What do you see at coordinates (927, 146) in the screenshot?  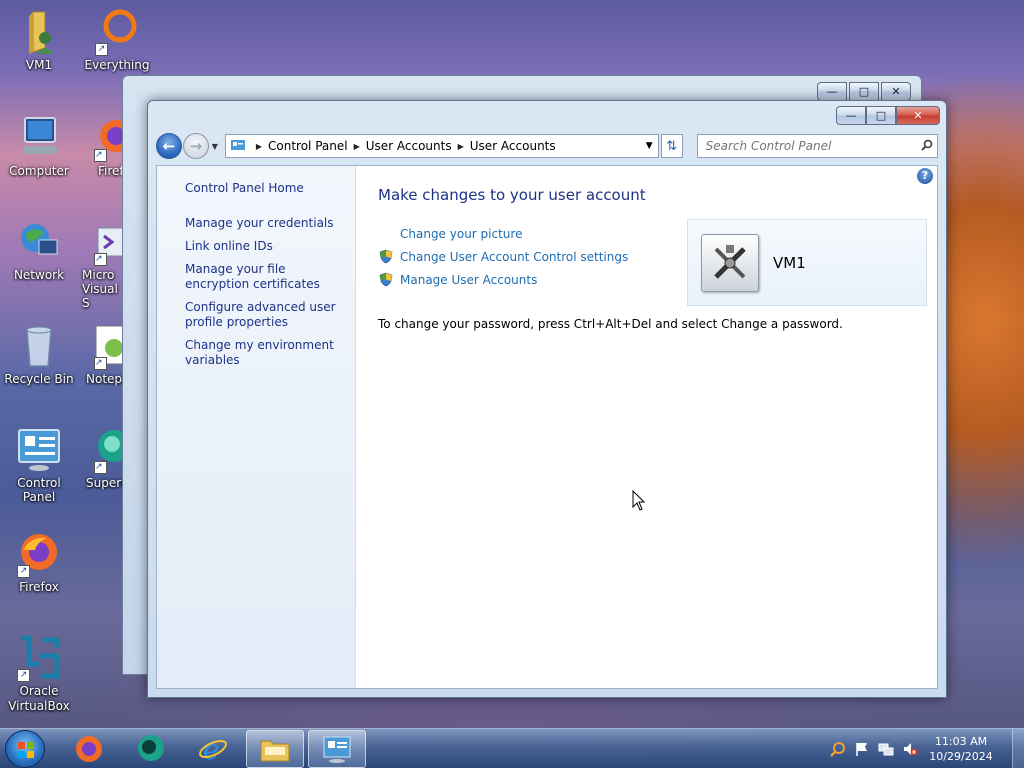 I see `search-icon` at bounding box center [927, 146].